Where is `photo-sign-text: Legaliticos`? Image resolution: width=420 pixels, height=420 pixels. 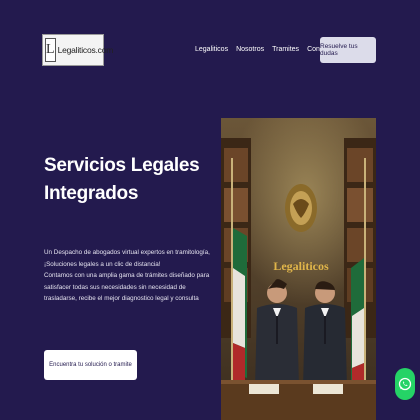
photo-sign-text: Legaliticos is located at coordinates (301, 266).